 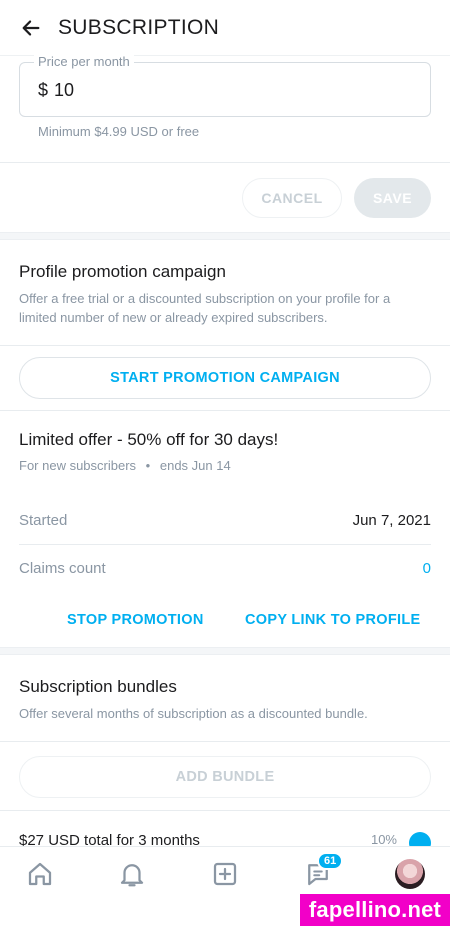 I want to click on avatar, so click(x=410, y=874).